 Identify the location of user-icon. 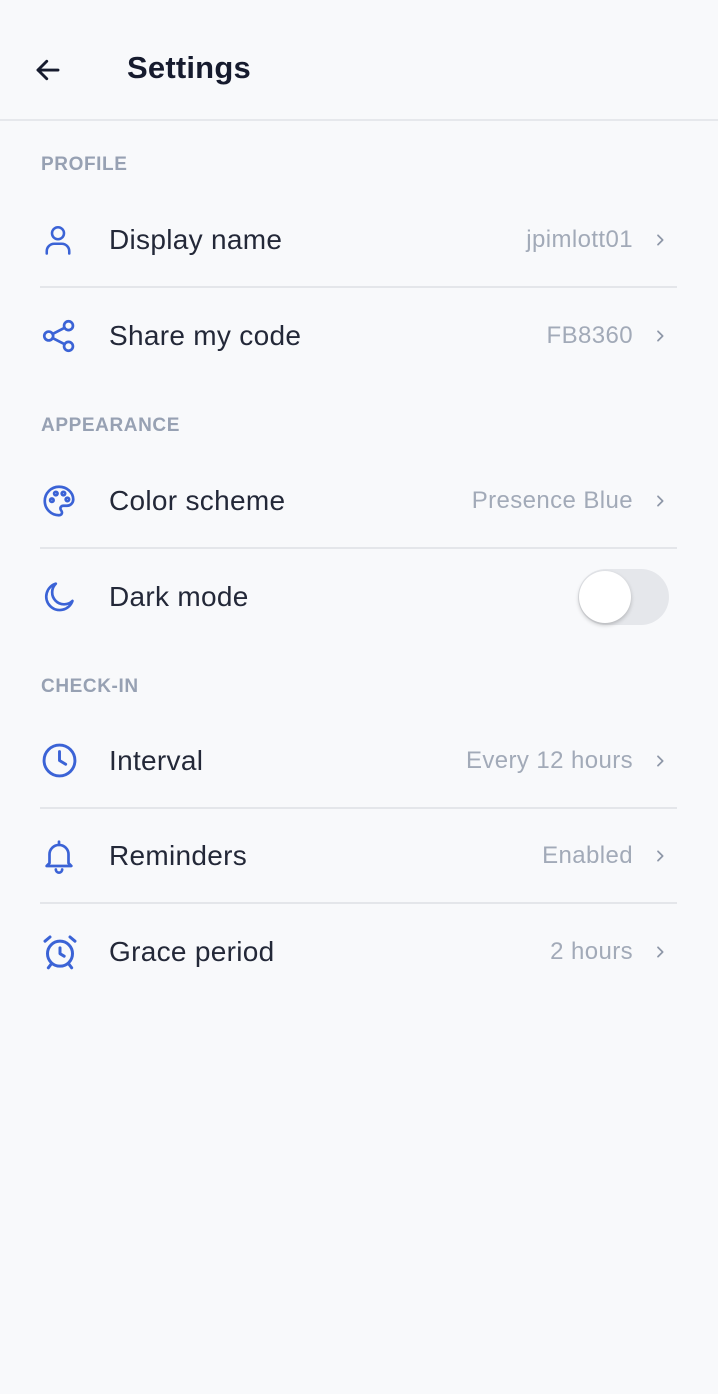
(60, 240).